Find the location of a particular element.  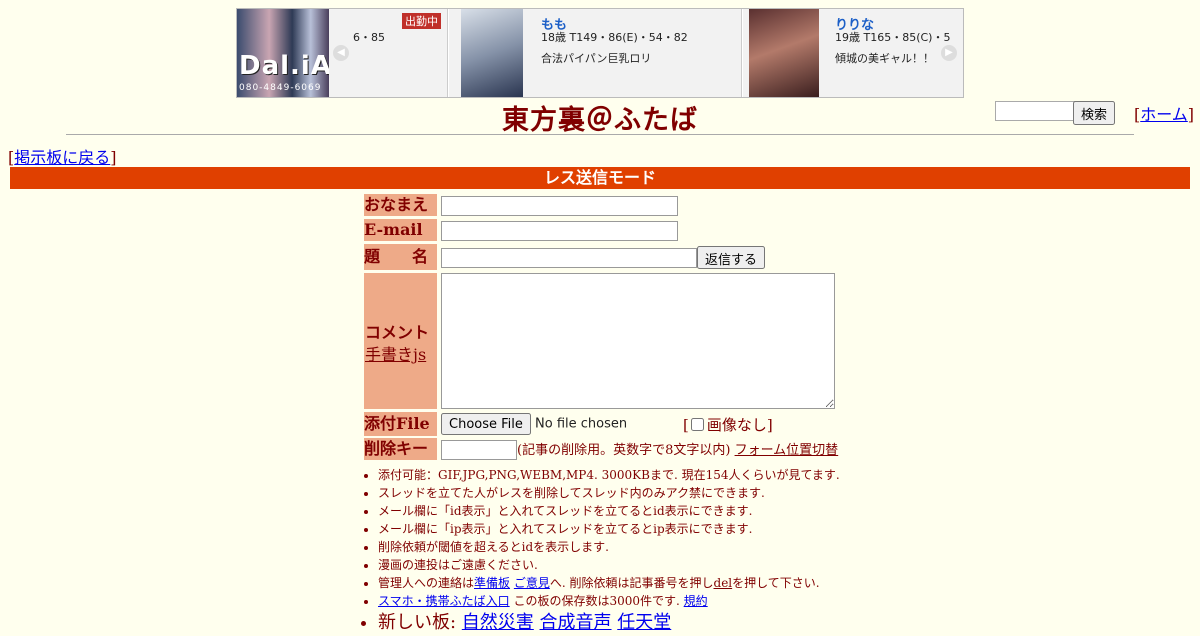

list-item: スマホ・携帯ふたば入口 この板の保存数は3000件です. 規約 is located at coordinates (609, 601).